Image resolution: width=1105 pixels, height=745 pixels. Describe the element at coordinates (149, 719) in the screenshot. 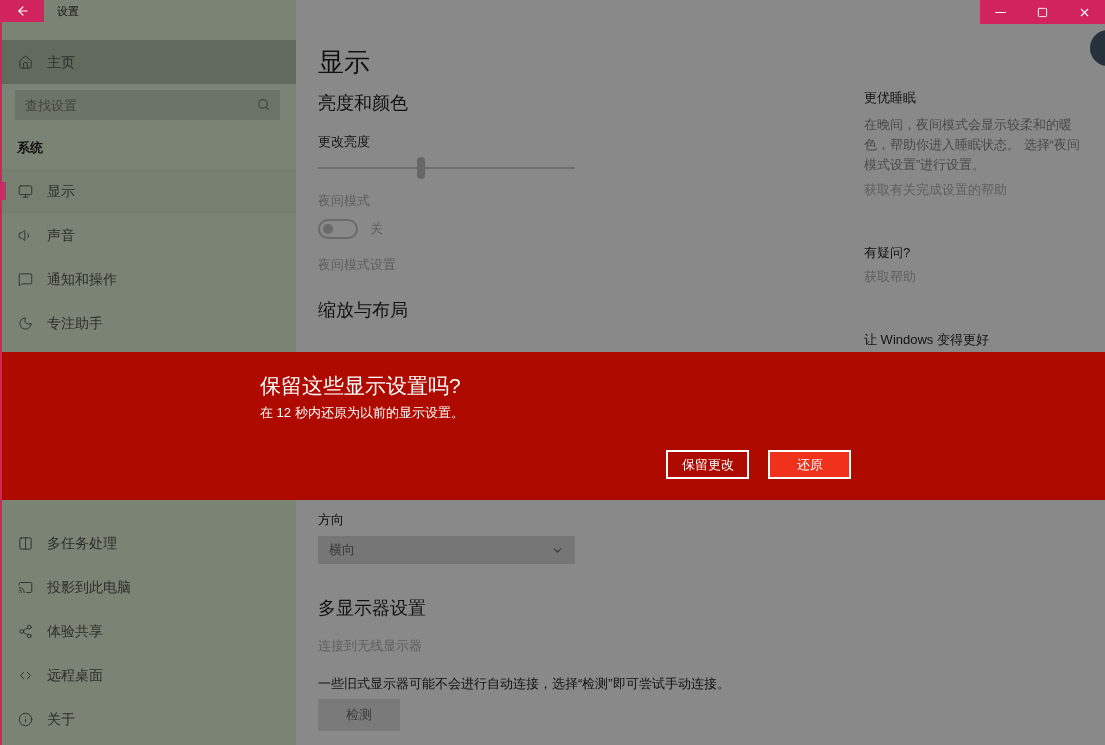

I see `sidebar-item: 关于` at that location.